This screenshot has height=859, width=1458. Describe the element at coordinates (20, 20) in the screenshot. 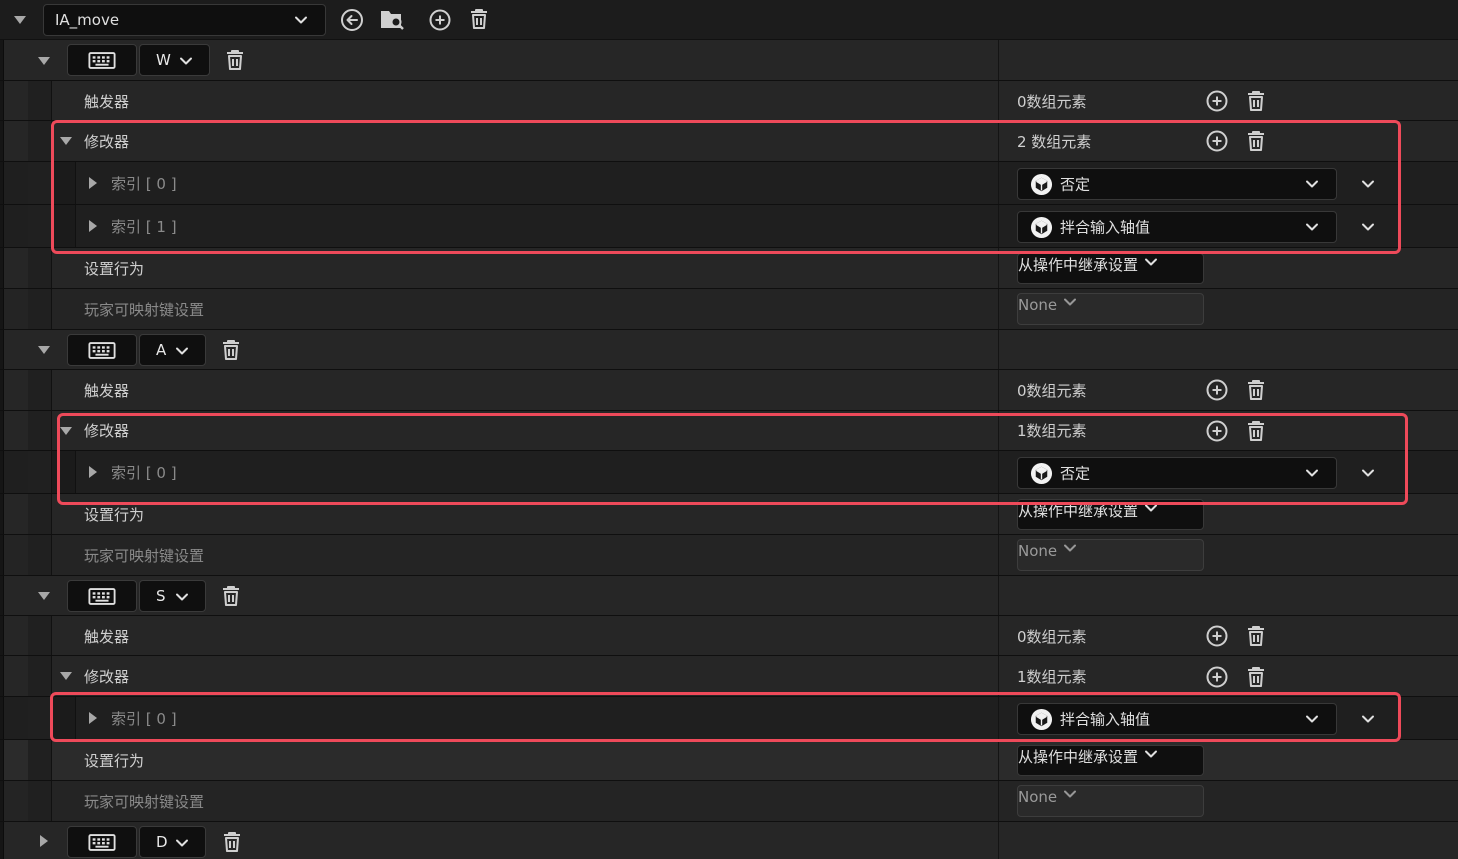

I see `collapse-arrow-icon` at that location.